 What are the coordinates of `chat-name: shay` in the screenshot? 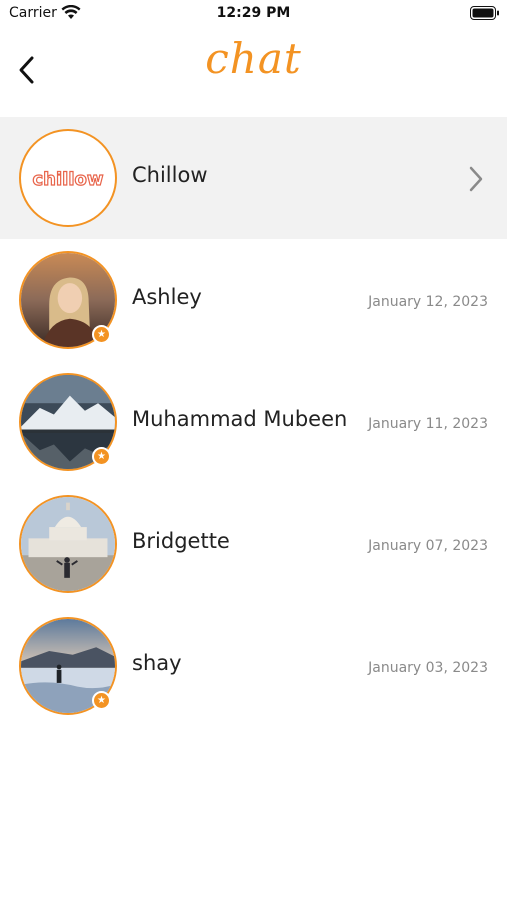 It's located at (157, 663).